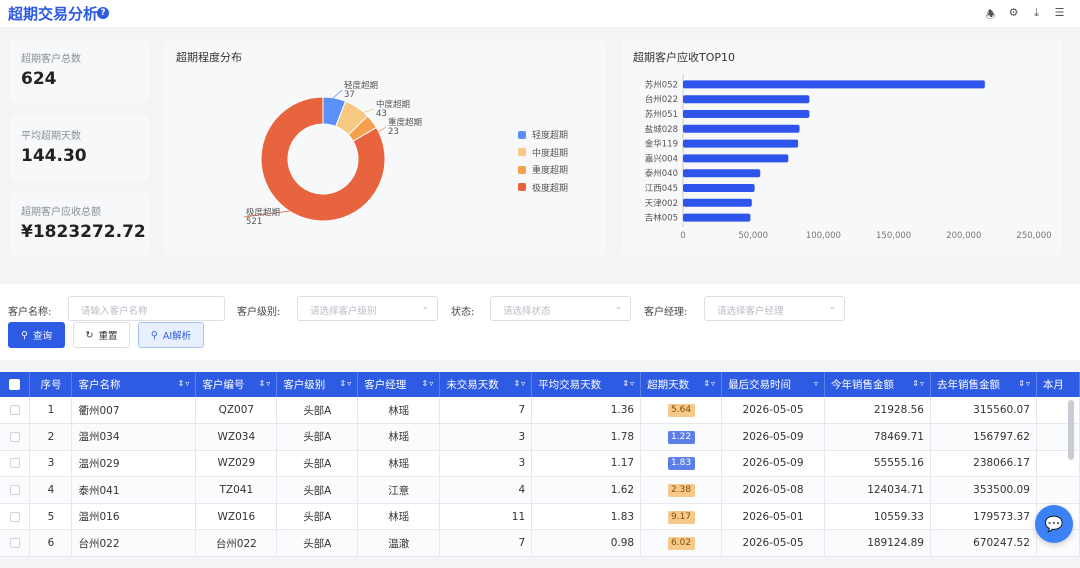 Image resolution: width=1080 pixels, height=568 pixels. What do you see at coordinates (134, 384) in the screenshot?
I see `column-header: 客户名称 ⇕▿` at bounding box center [134, 384].